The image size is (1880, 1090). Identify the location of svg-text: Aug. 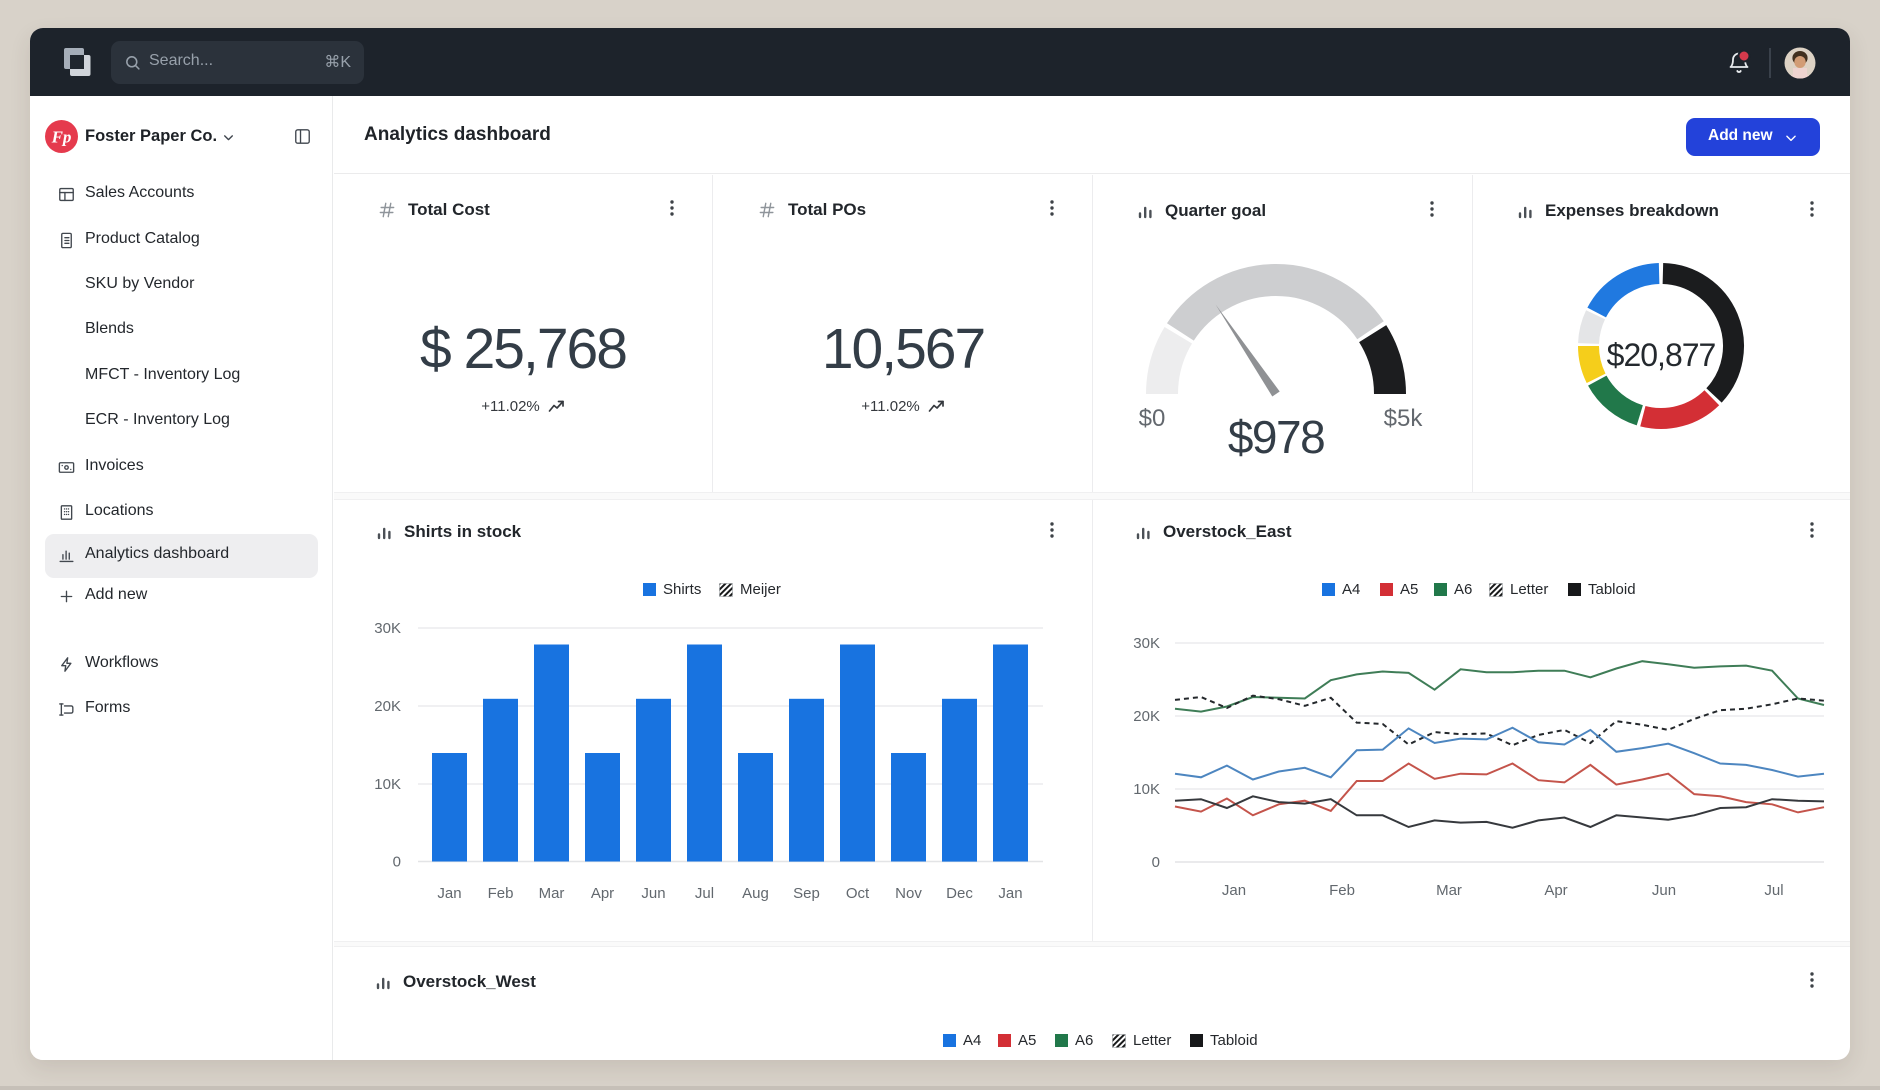
(755, 893).